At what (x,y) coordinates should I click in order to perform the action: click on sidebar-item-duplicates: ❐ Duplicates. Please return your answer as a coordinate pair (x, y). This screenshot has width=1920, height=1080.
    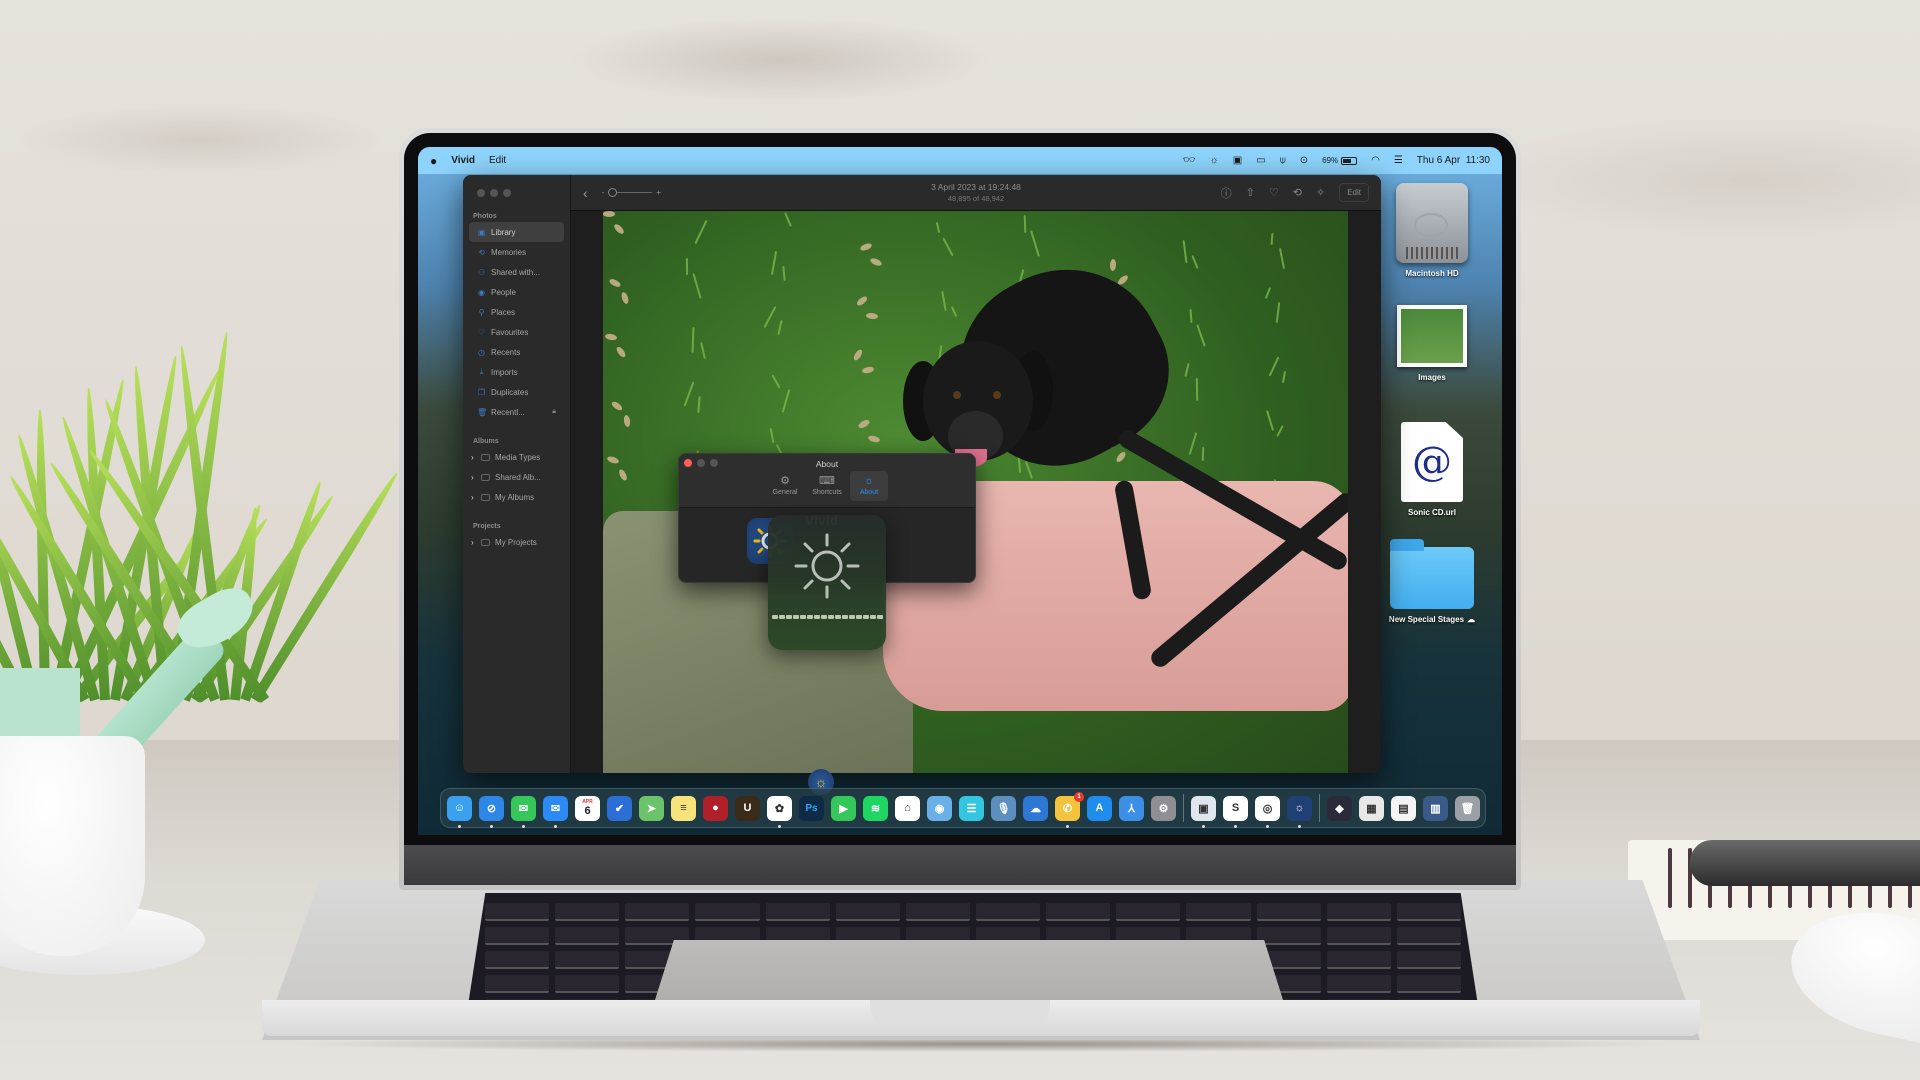
    Looking at the image, I should click on (516, 392).